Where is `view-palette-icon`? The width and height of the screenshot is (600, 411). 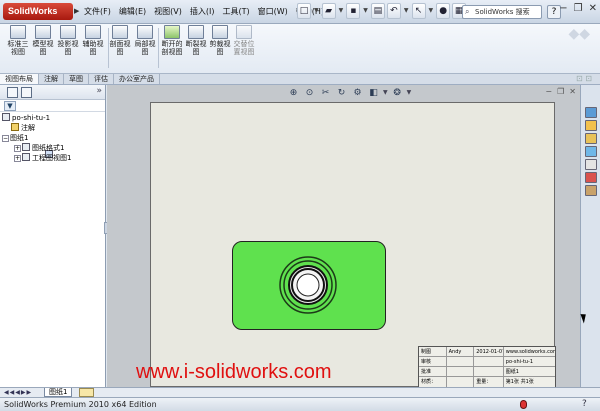 view-palette-icon is located at coordinates (590, 164).